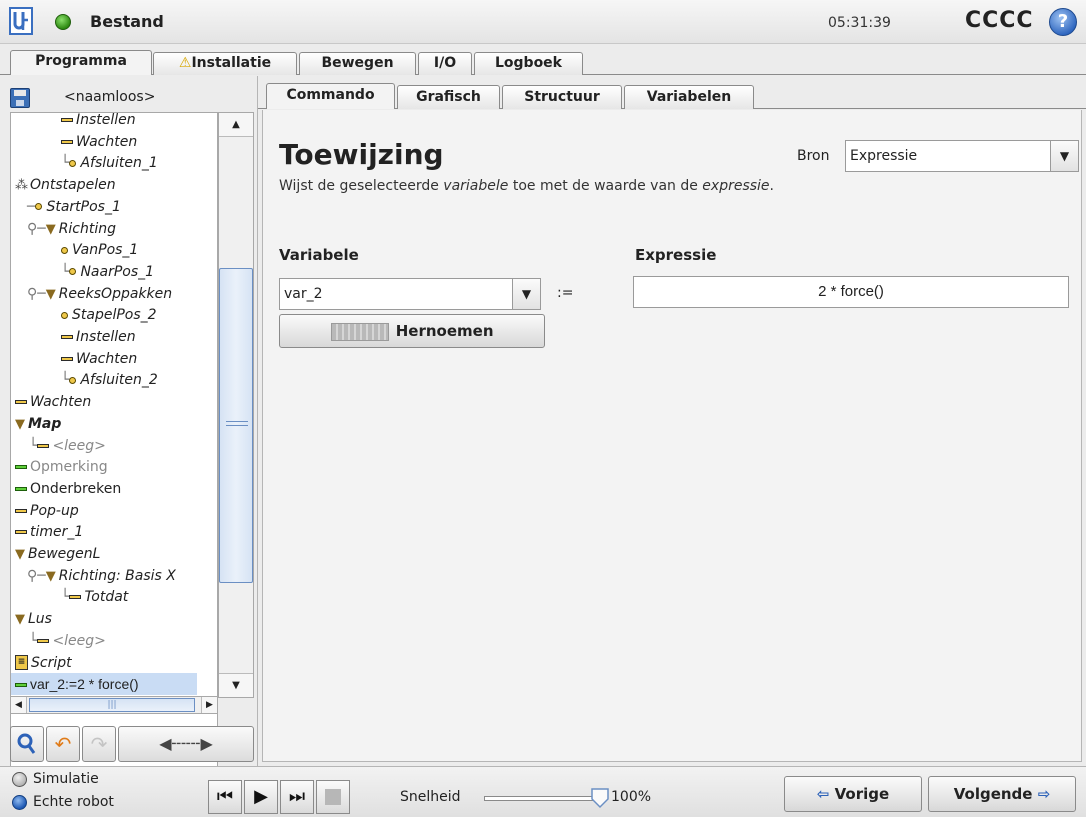 The image size is (1086, 817). I want to click on tree-horizontal-scrollbar: ◀ ||| ▶, so click(114, 705).